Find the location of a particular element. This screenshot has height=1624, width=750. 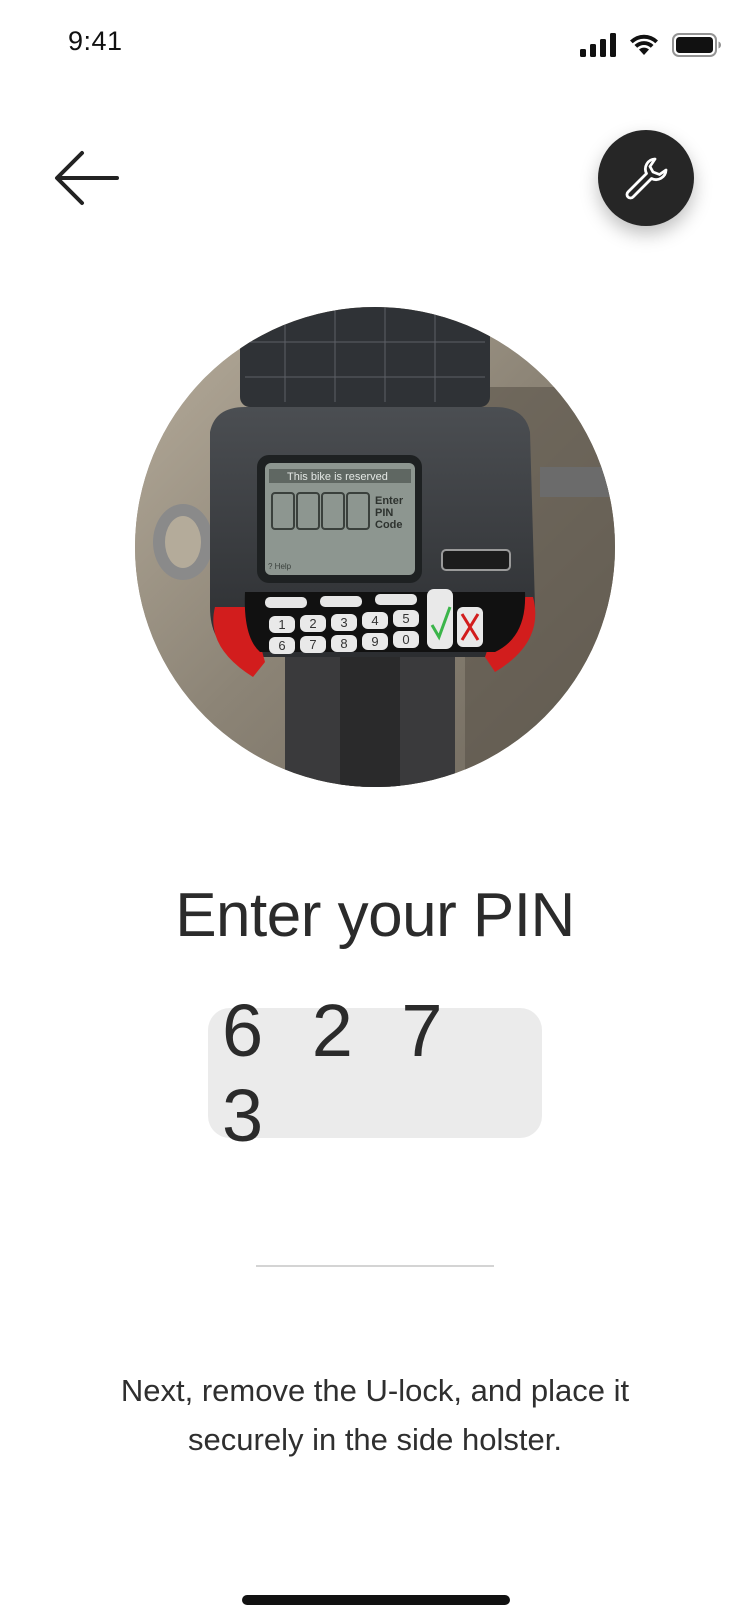

key-7: 7 is located at coordinates (312, 644).